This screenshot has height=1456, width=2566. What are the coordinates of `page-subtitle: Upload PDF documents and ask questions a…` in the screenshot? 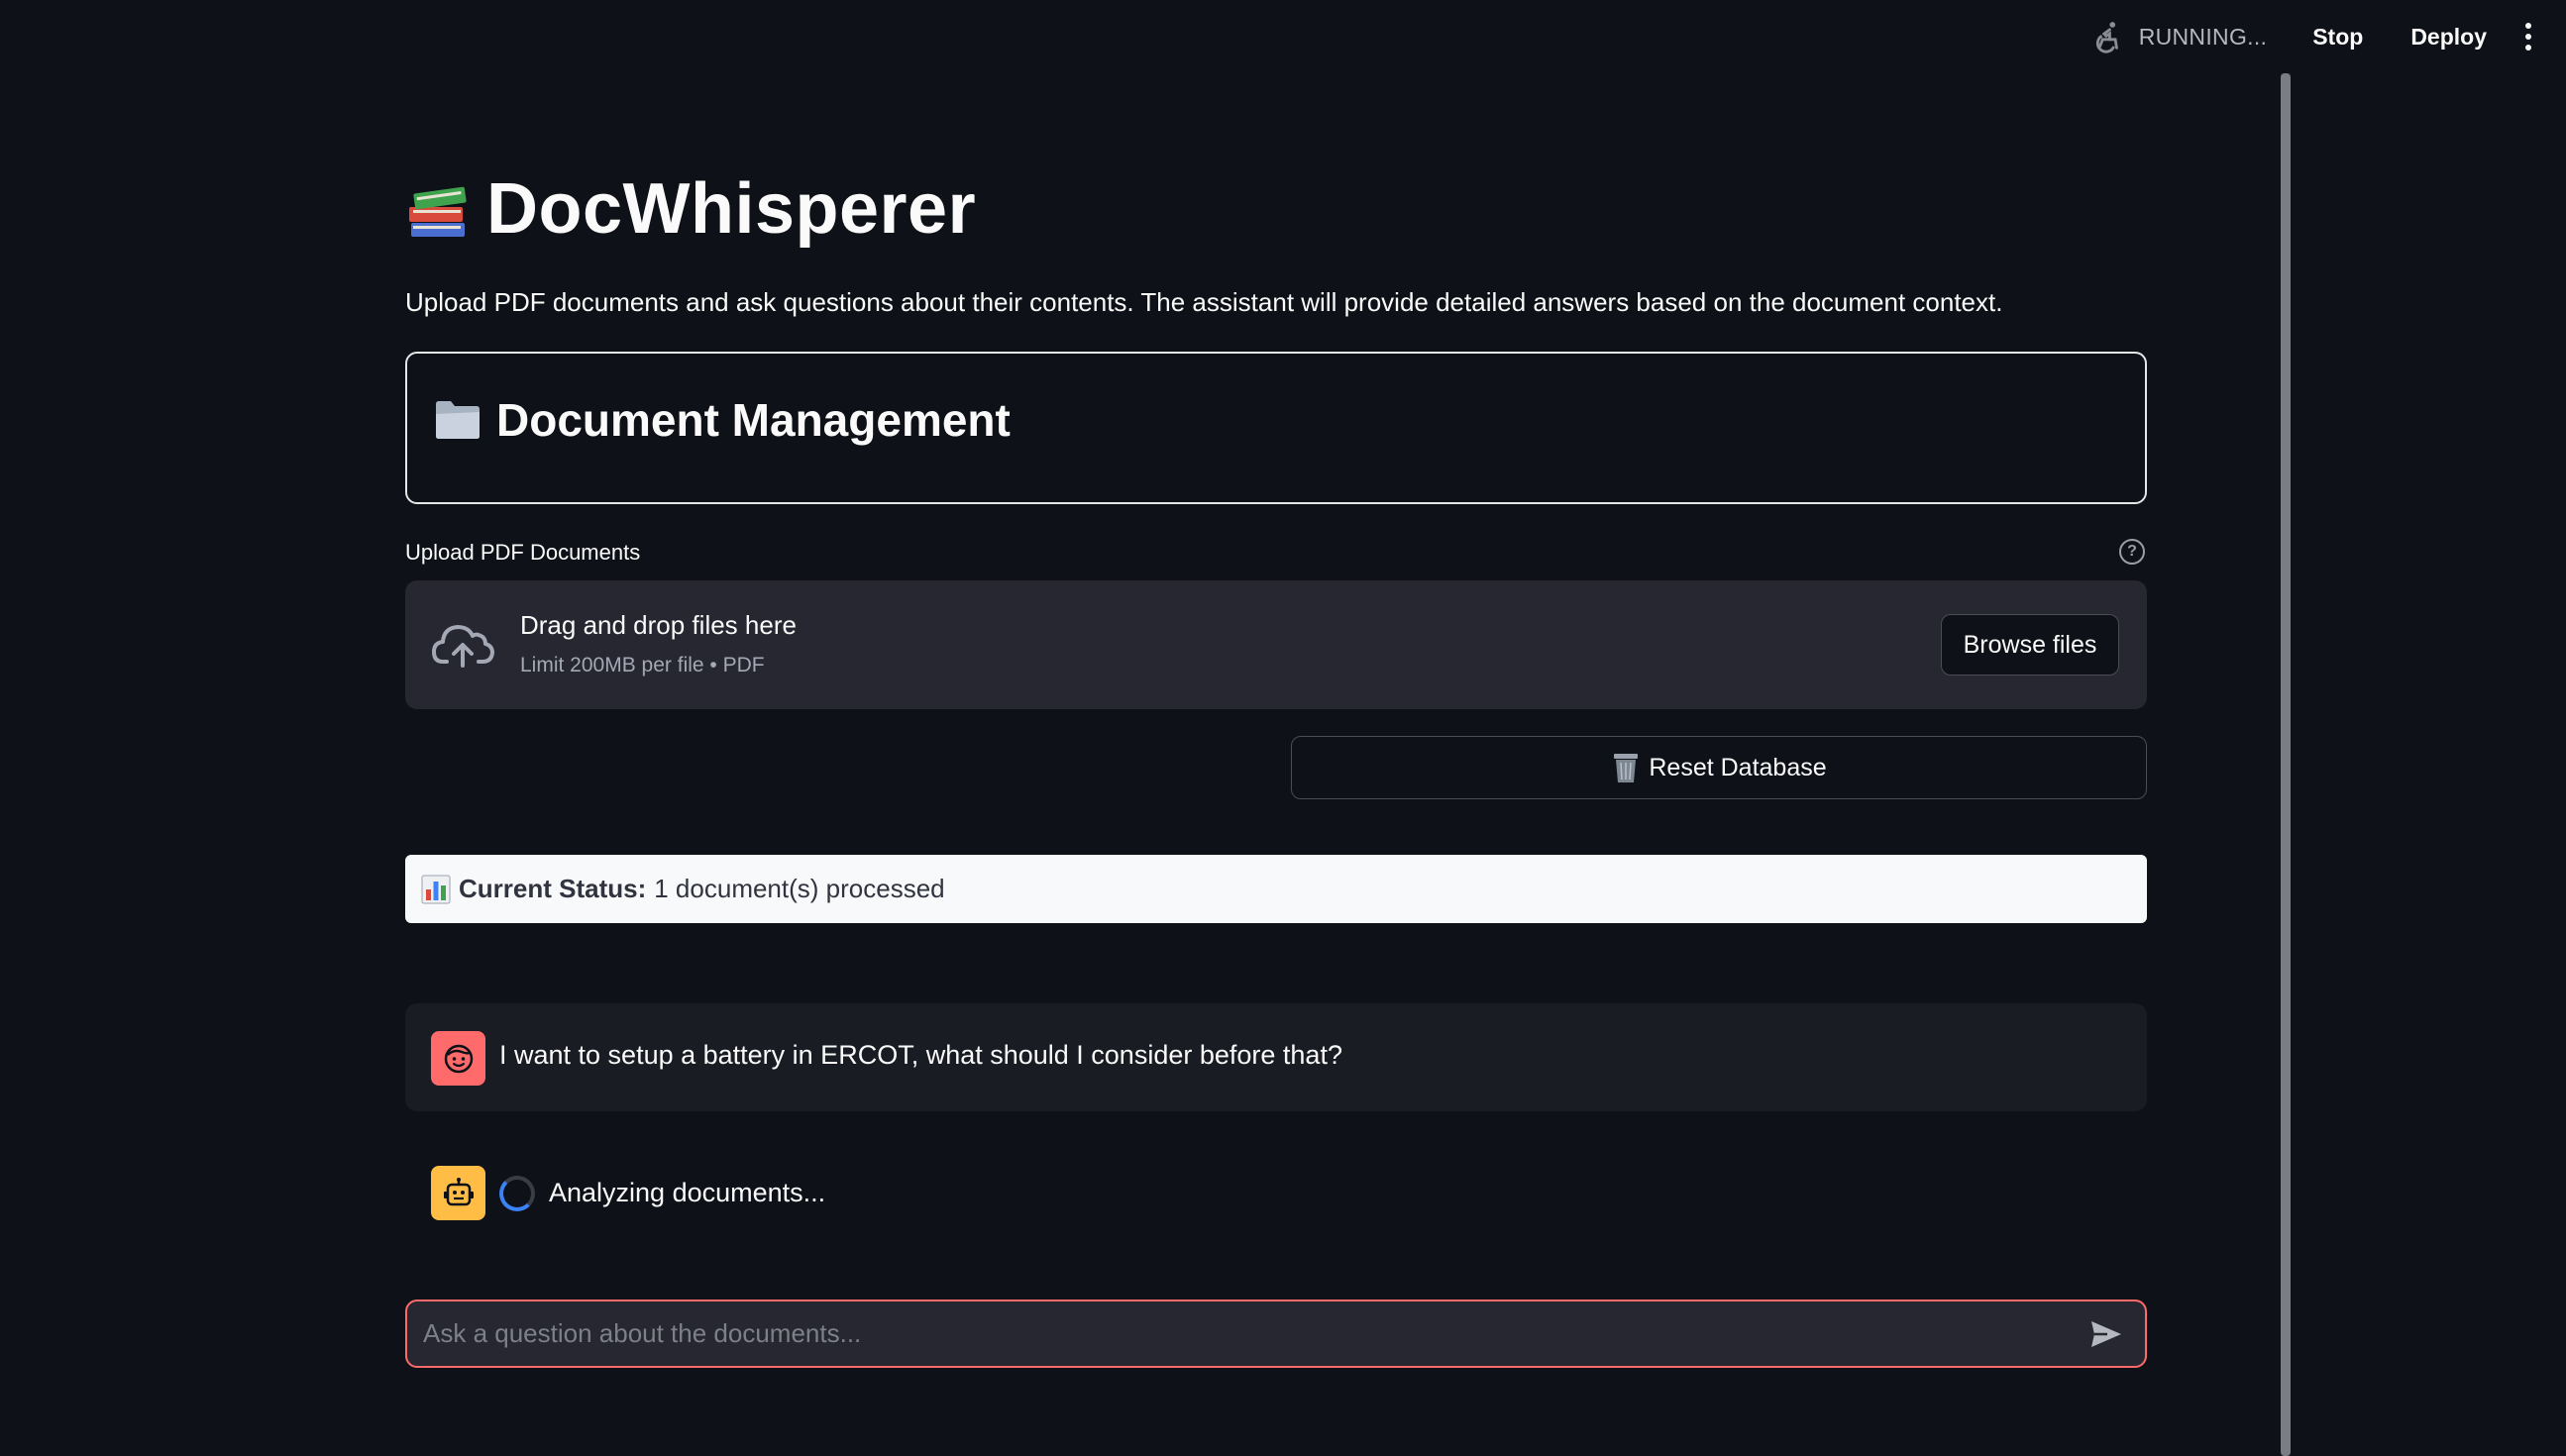 It's located at (1204, 302).